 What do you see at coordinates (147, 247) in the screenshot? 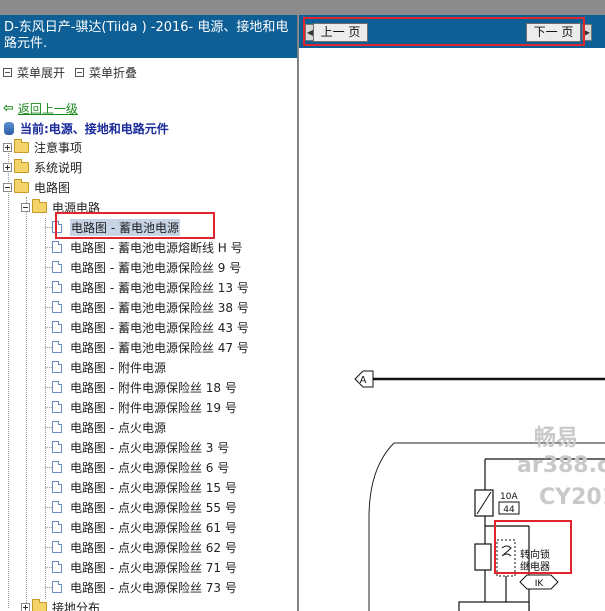
I see `tree-item-page: 电路图 - 蓄电池电源熔断线 H 号` at bounding box center [147, 247].